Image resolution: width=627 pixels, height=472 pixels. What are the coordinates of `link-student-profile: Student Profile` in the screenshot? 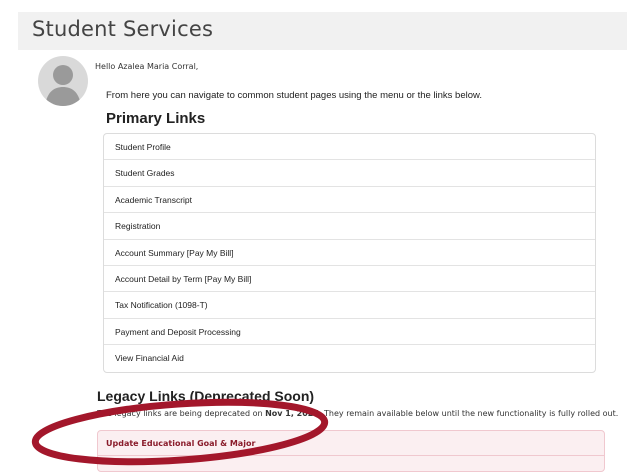 It's located at (349, 147).